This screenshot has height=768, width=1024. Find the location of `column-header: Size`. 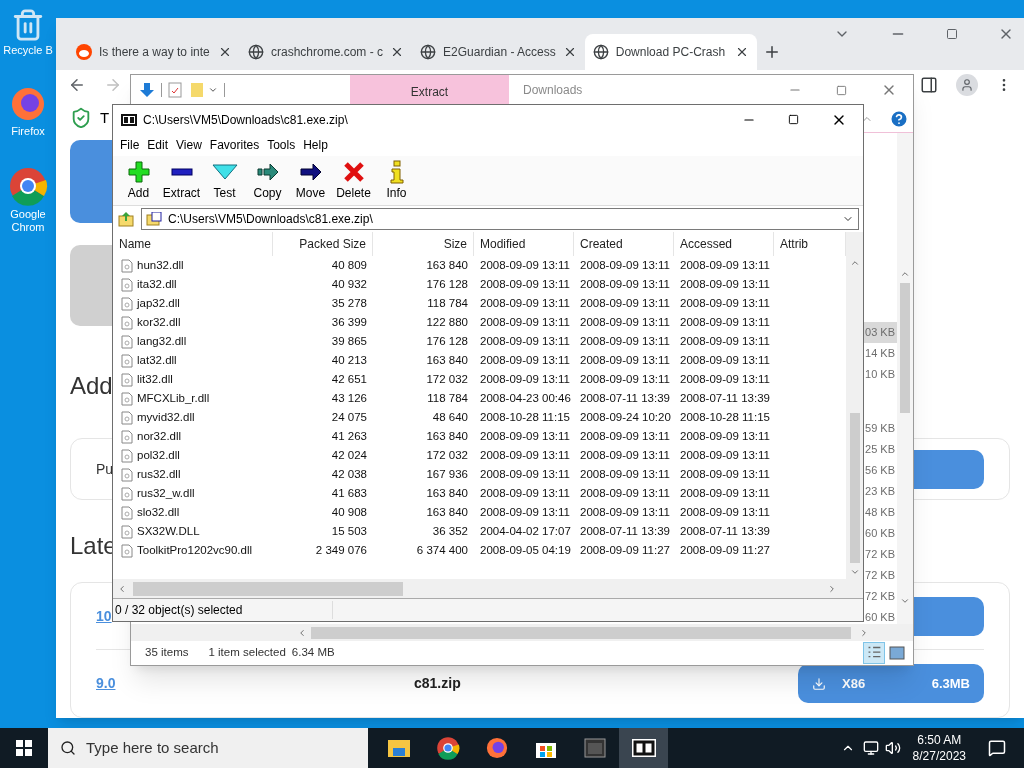

column-header: Size is located at coordinates (423, 244).